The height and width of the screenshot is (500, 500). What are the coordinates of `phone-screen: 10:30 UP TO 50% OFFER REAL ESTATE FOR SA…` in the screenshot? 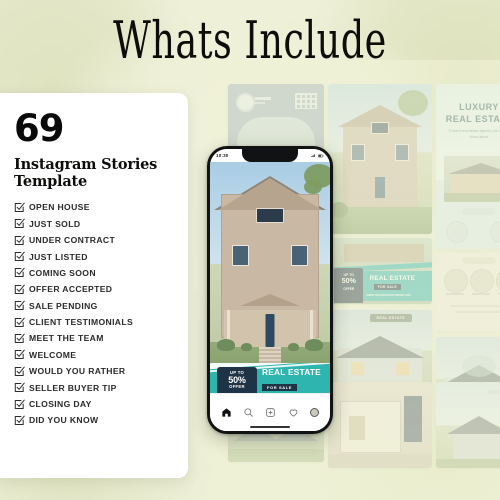 It's located at (270, 290).